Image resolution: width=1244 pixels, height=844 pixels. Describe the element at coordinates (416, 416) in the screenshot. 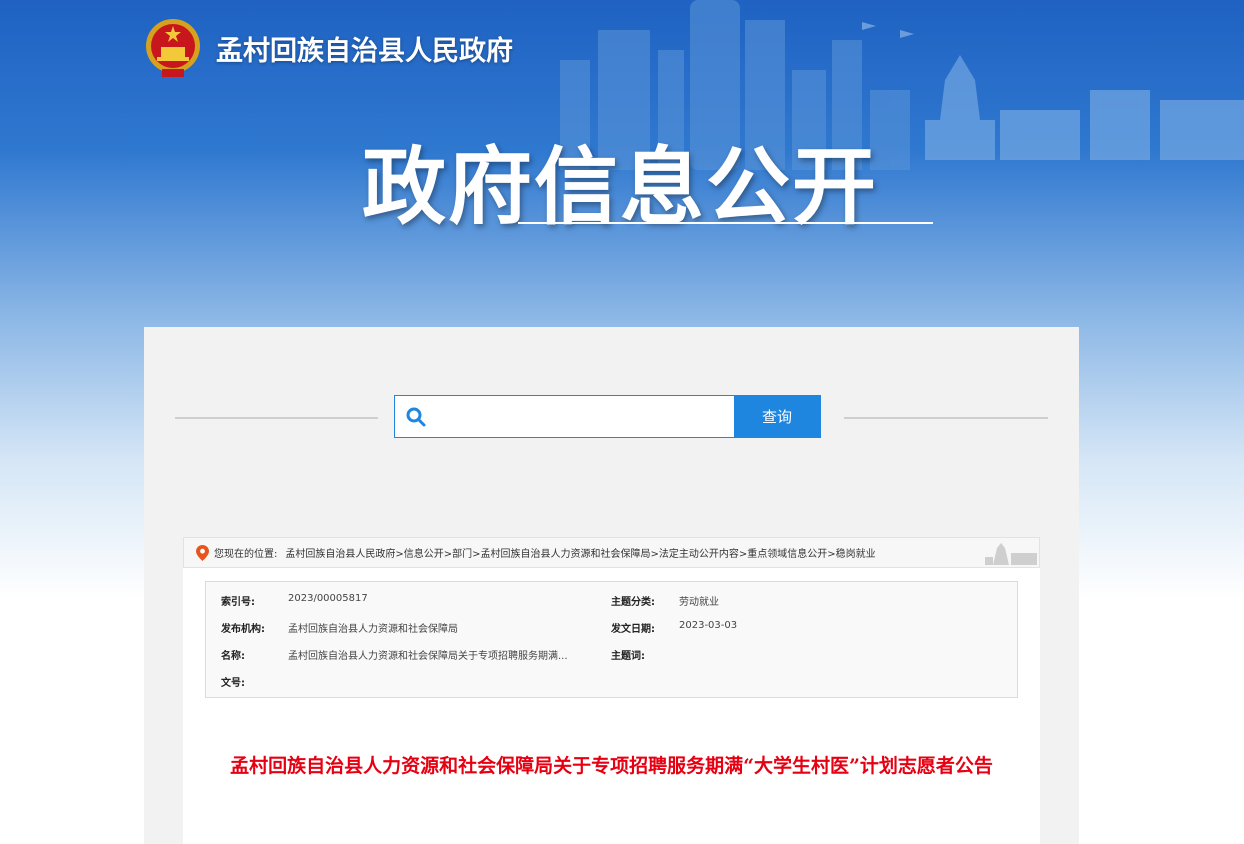

I see `search-icon` at that location.